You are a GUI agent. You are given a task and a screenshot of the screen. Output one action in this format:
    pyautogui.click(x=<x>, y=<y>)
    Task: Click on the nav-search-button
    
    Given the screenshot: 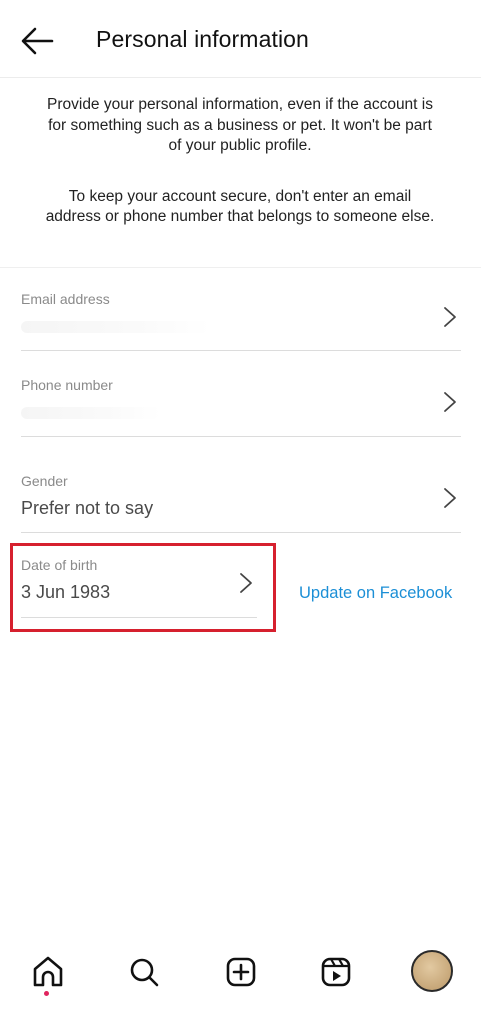 What is the action you would take?
    pyautogui.click(x=144, y=972)
    